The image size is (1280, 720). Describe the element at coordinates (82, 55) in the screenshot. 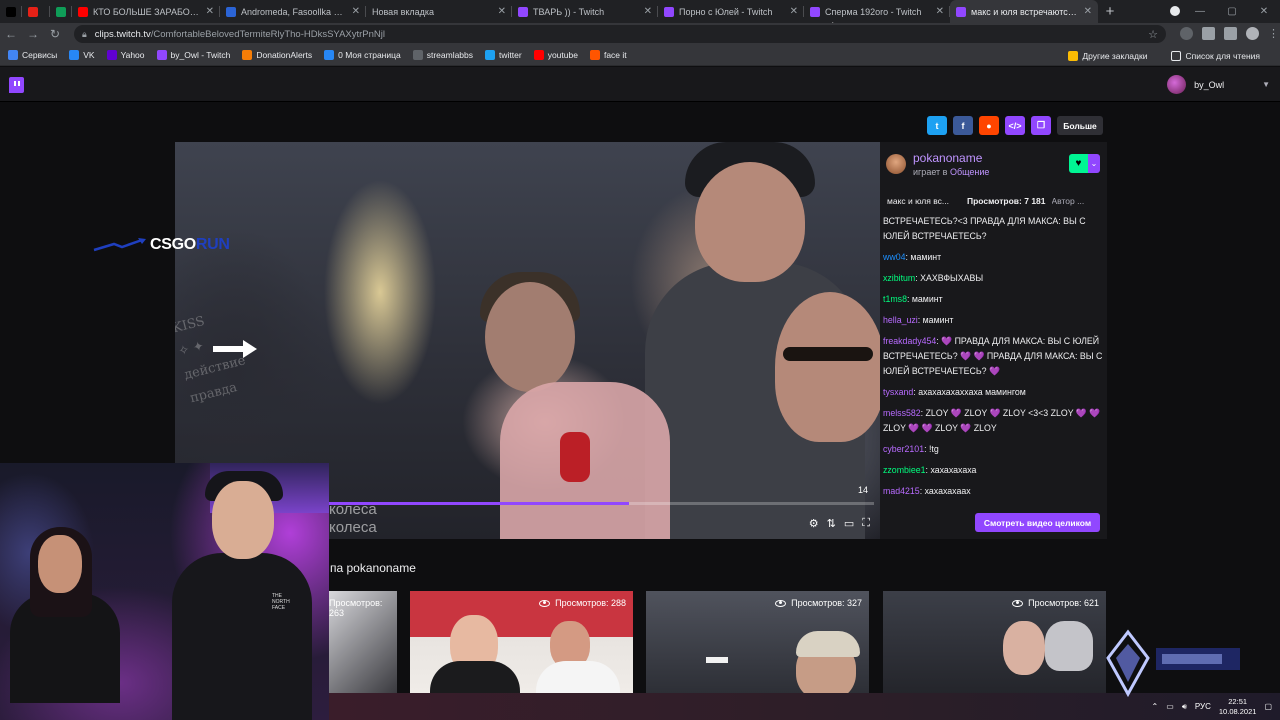

I see `bookmark-item: VK` at that location.